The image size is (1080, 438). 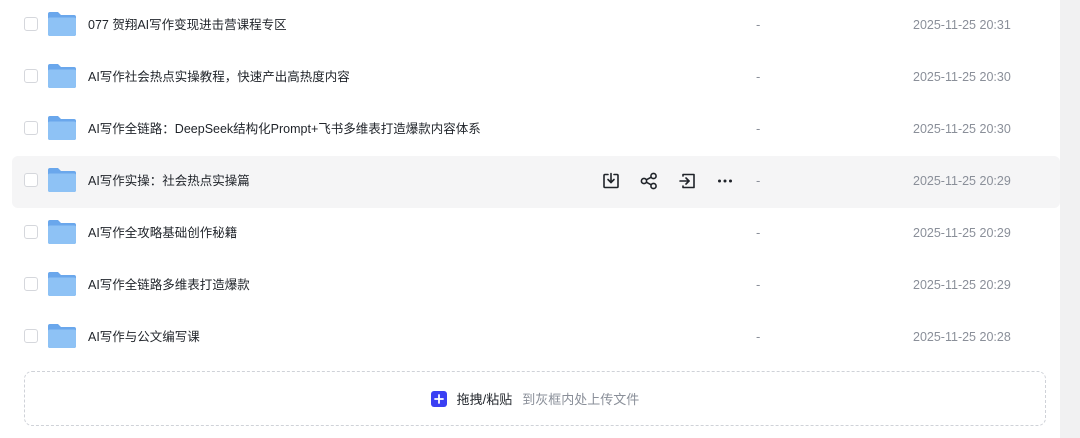 I want to click on more-button, so click(x=725, y=181).